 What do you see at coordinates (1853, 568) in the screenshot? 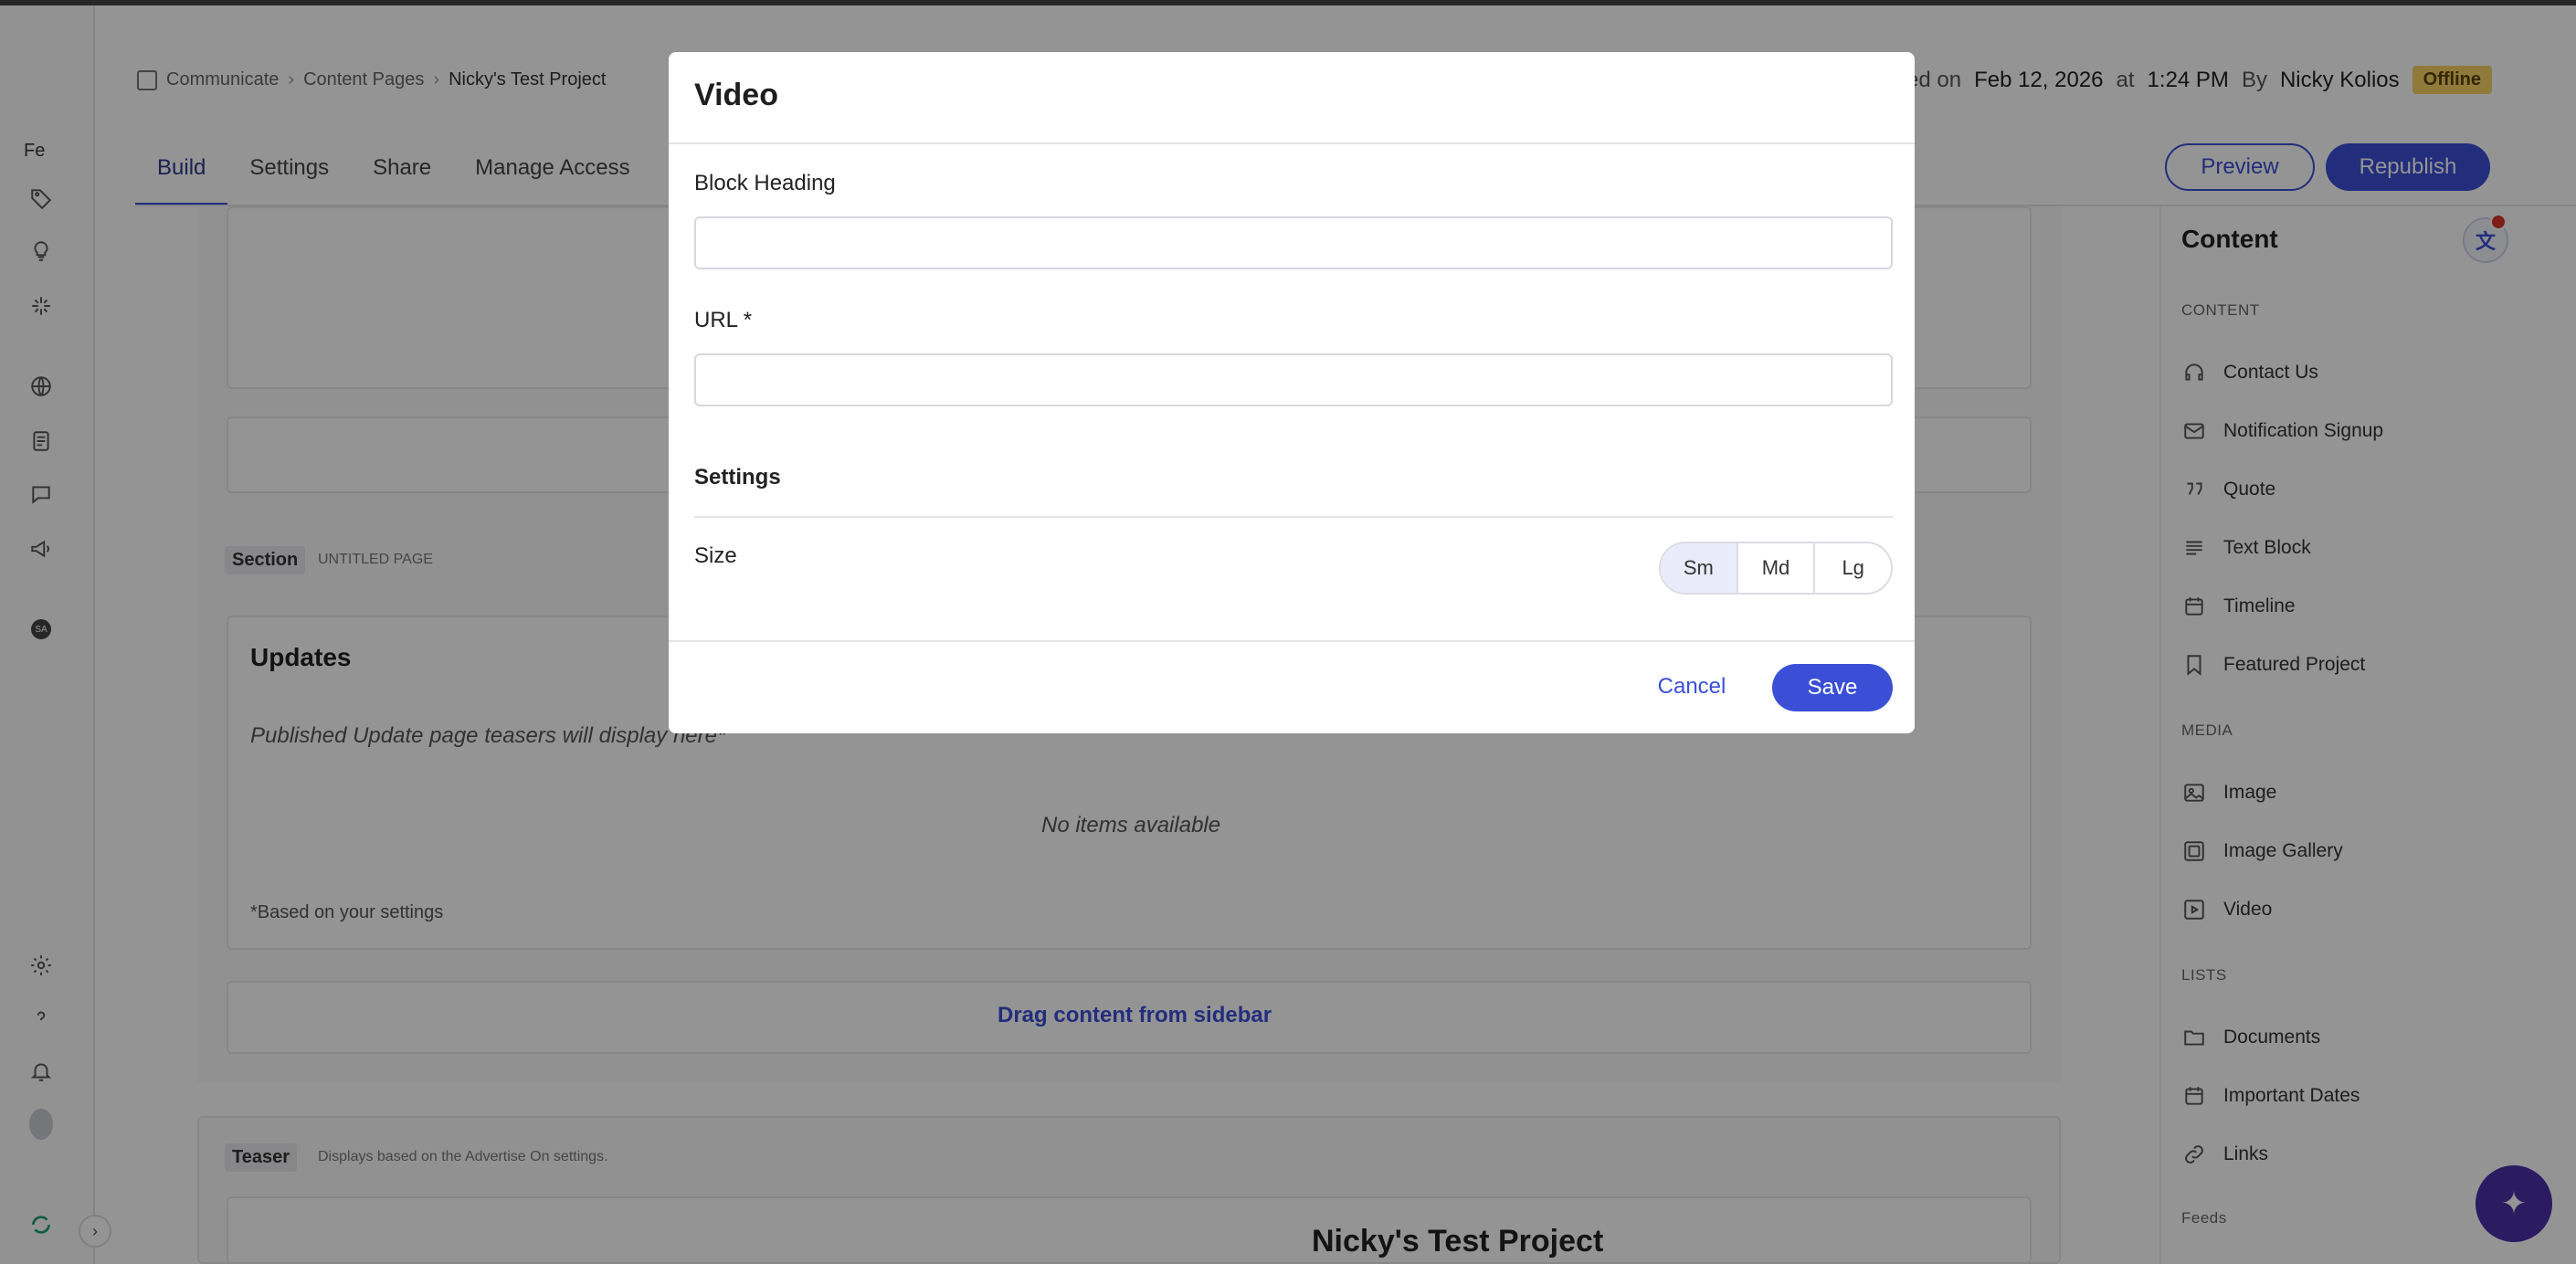
I see `size-option-lg: Lg` at bounding box center [1853, 568].